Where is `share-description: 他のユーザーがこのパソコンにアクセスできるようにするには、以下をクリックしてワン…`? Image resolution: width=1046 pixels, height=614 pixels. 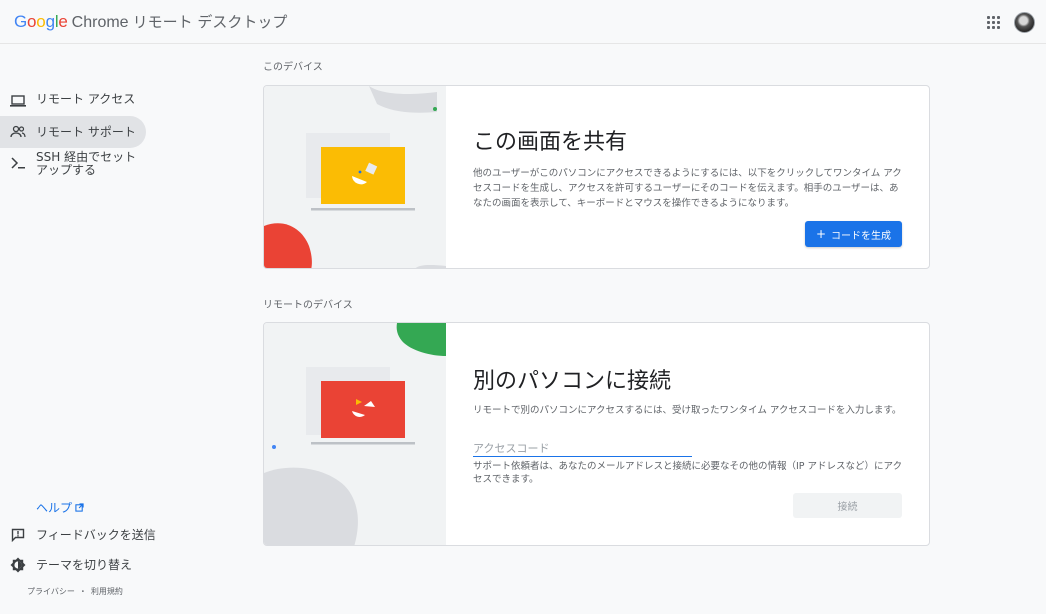
share-description: 他のユーザーがこのパソコンにアクセスできるようにするには、以下をクリックしてワン… is located at coordinates (687, 188).